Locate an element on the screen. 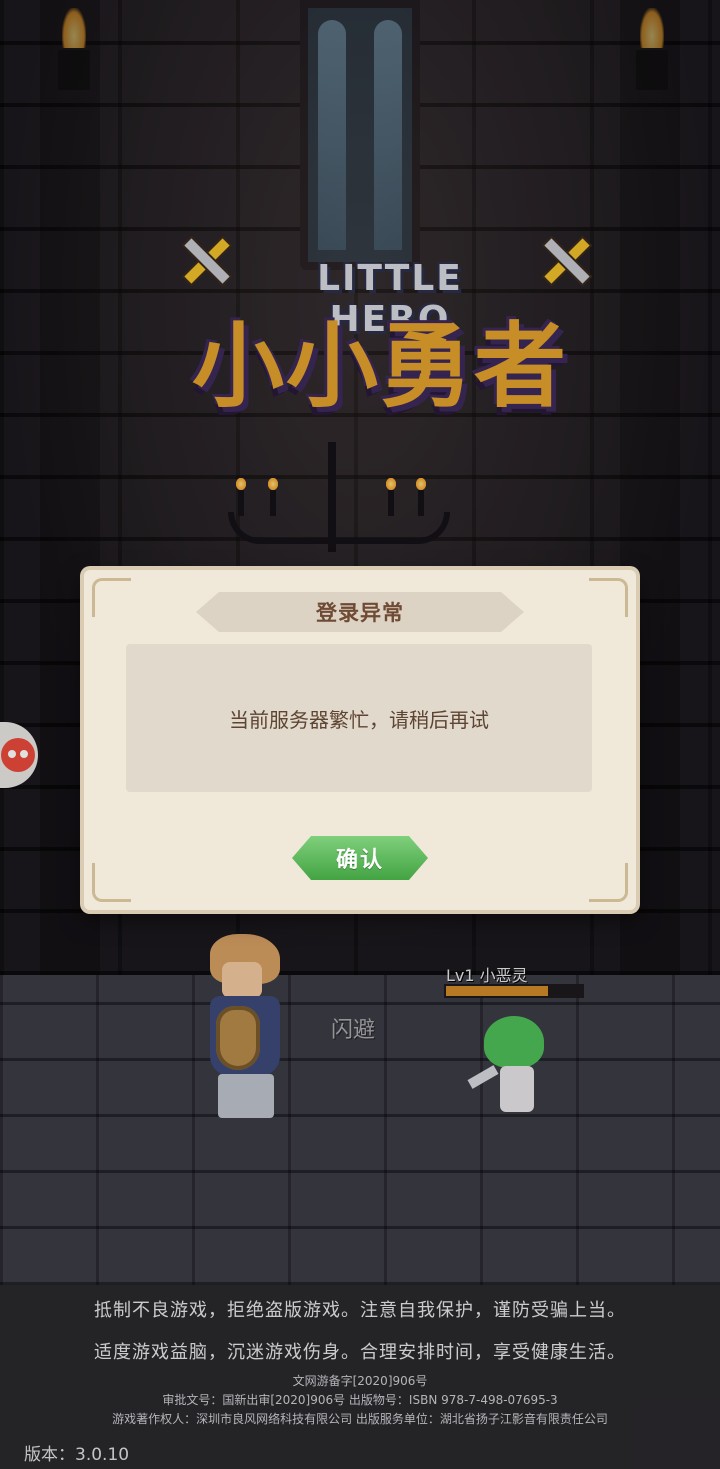 This screenshot has height=1469, width=720. confirm-button-label: 确认 is located at coordinates (359, 860).